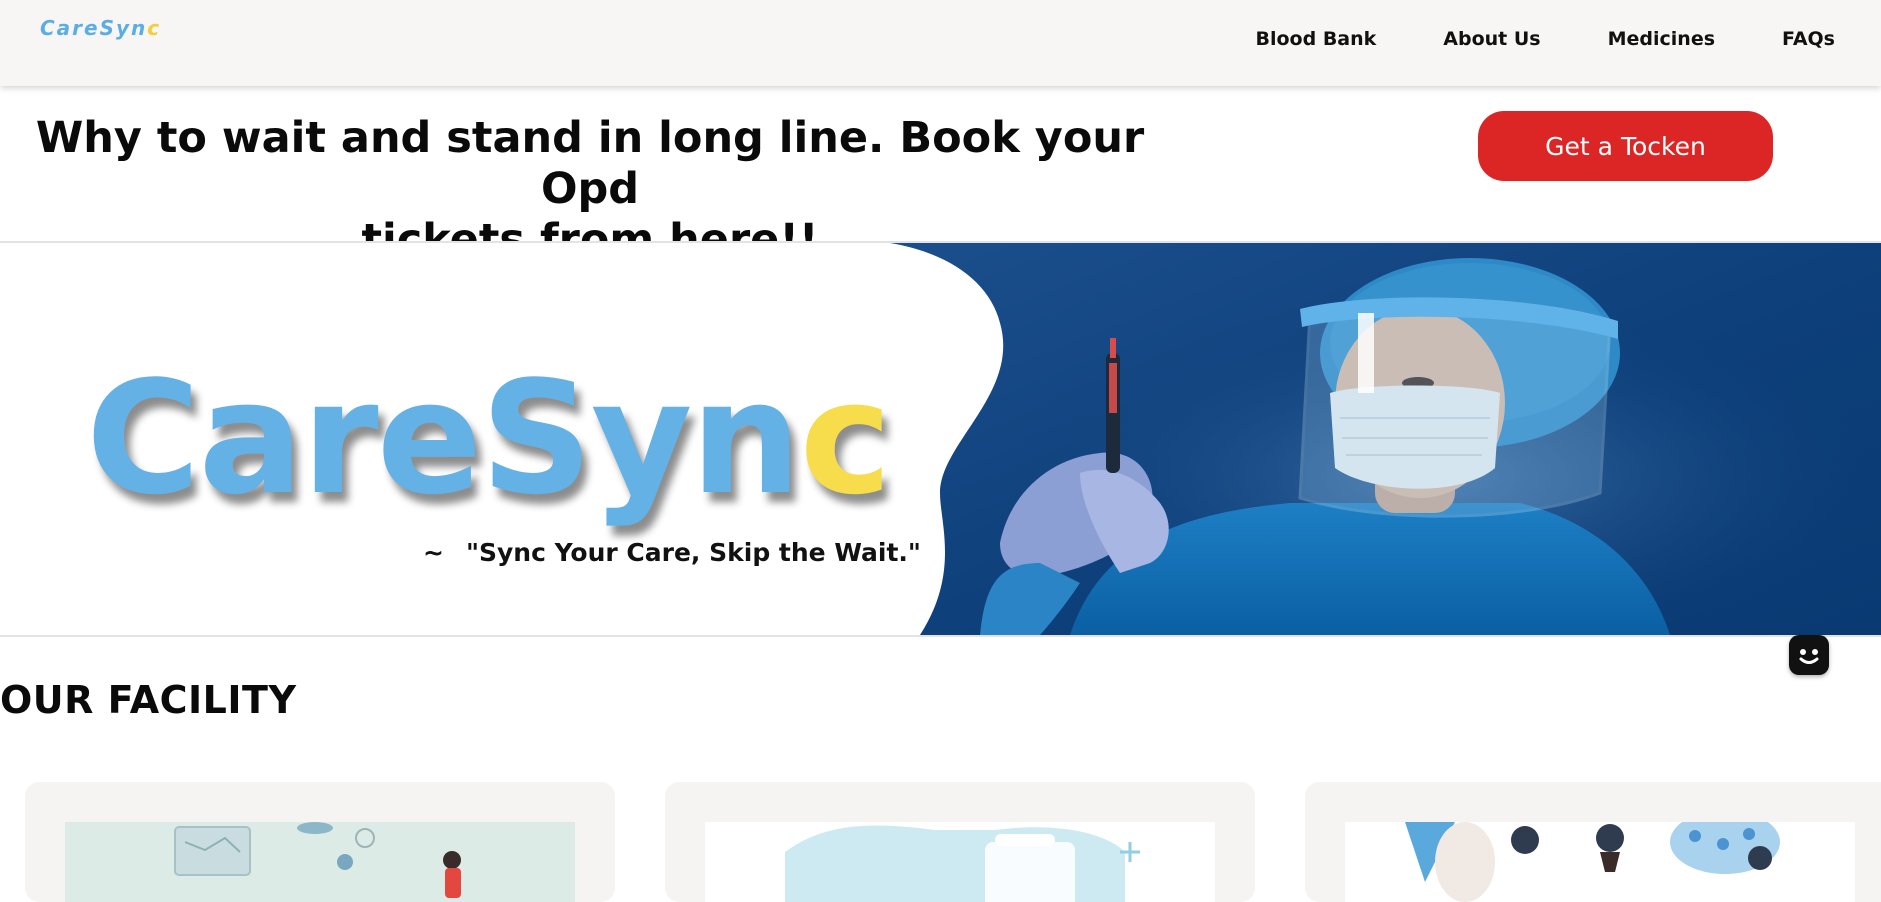  I want to click on section-title-our-facility: OUR FACILITY, so click(148, 700).